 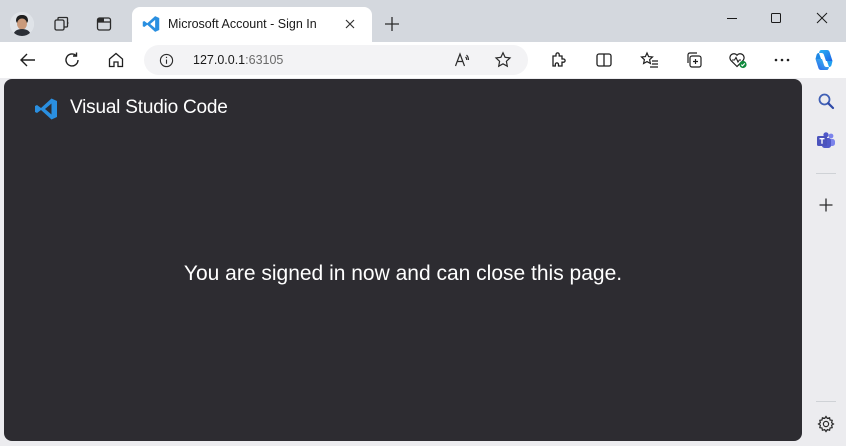 I want to click on new-tab-button, so click(x=392, y=24).